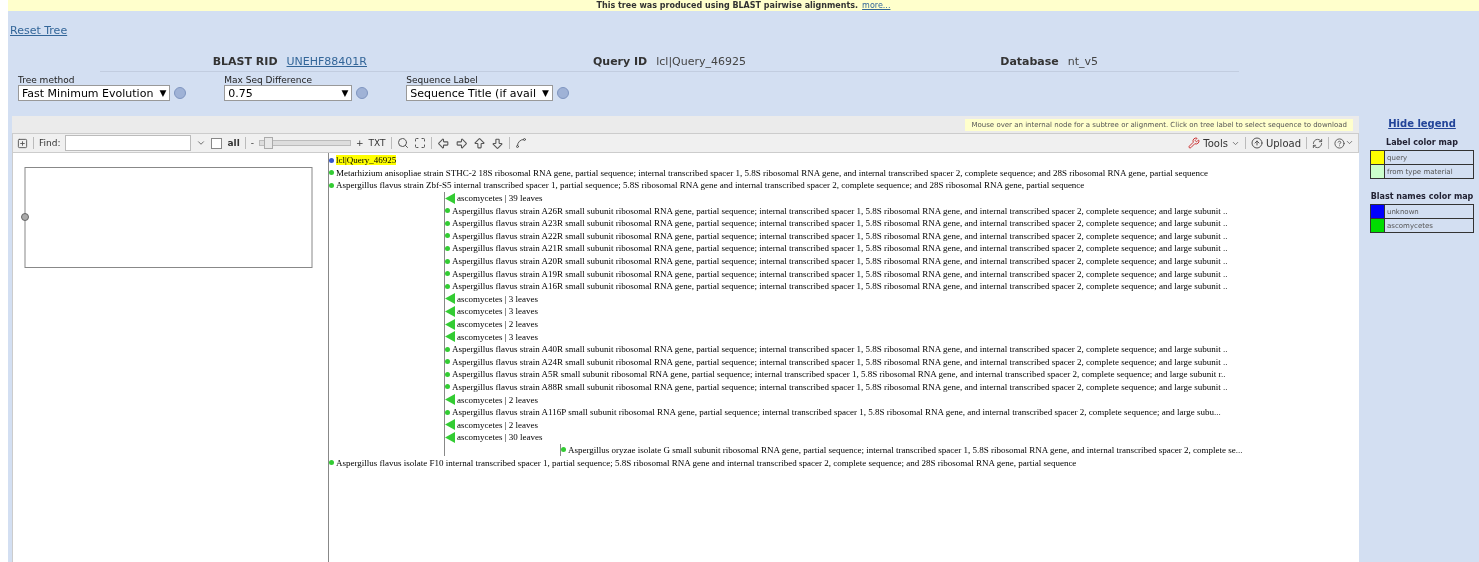  What do you see at coordinates (706, 462) in the screenshot?
I see `sequence-label: Aspergillus flavus isolate F10 internal transcribed spacer 1, partial sequence; 5.8S ribosomal RNA gene and internal transcribed spacer 2, complete sequence; and 28S ribosomal RNA gene, partial sequence` at bounding box center [706, 462].